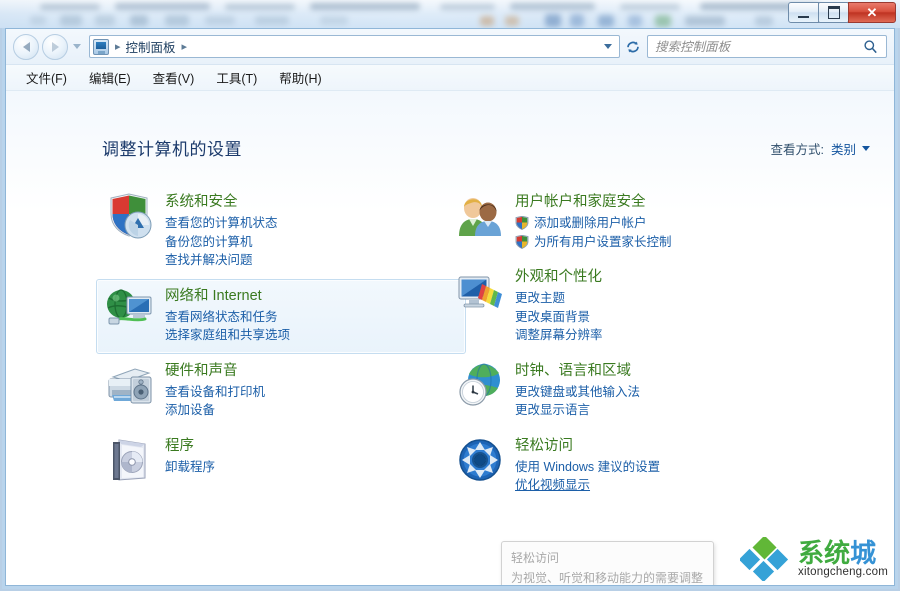  What do you see at coordinates (870, 46) in the screenshot?
I see `search-icon` at bounding box center [870, 46].